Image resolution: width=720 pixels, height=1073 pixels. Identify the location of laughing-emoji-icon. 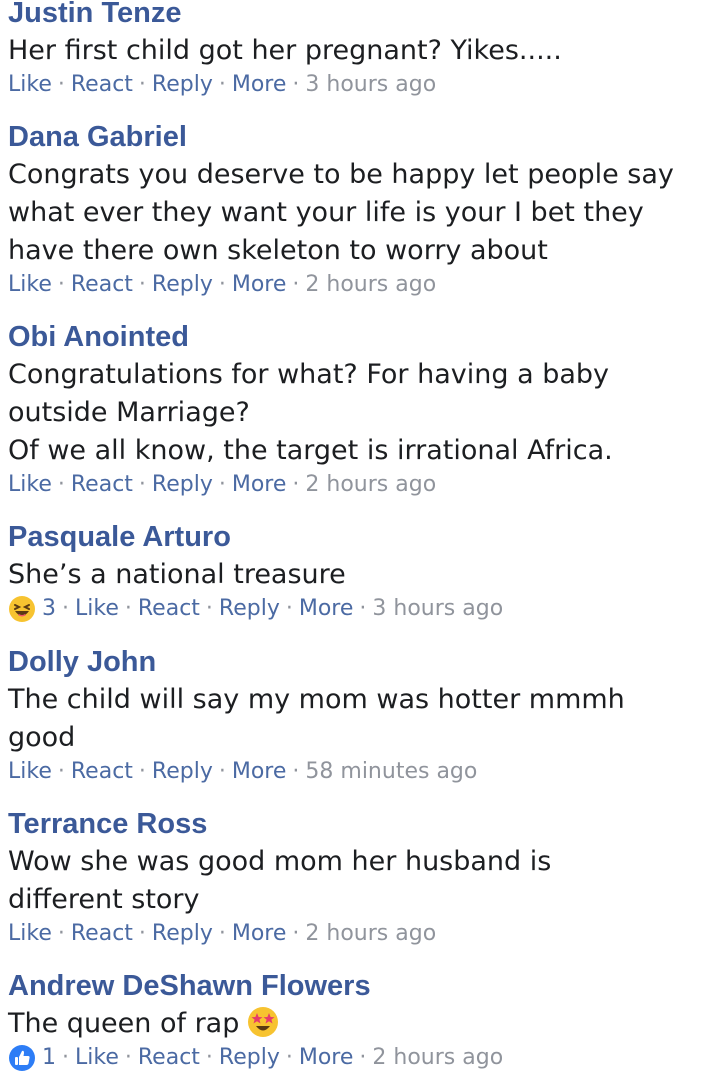
(22, 609).